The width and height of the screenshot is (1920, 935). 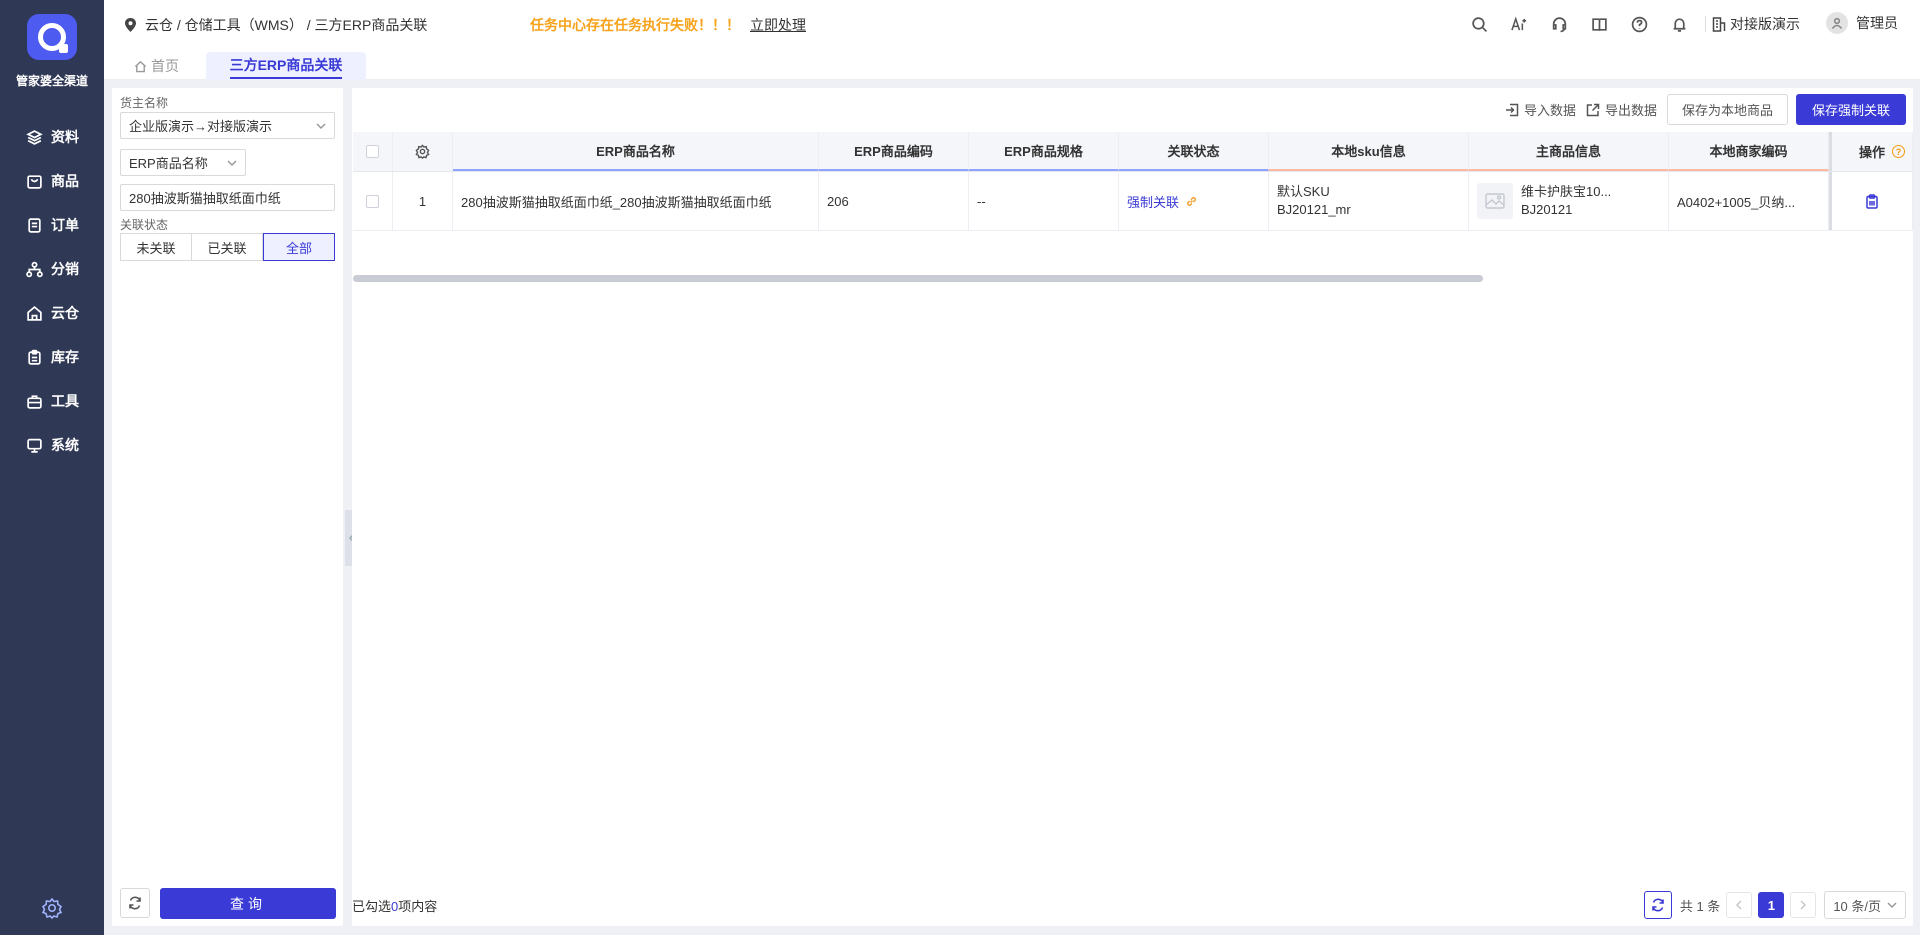 I want to click on reset-button, so click(x=135, y=903).